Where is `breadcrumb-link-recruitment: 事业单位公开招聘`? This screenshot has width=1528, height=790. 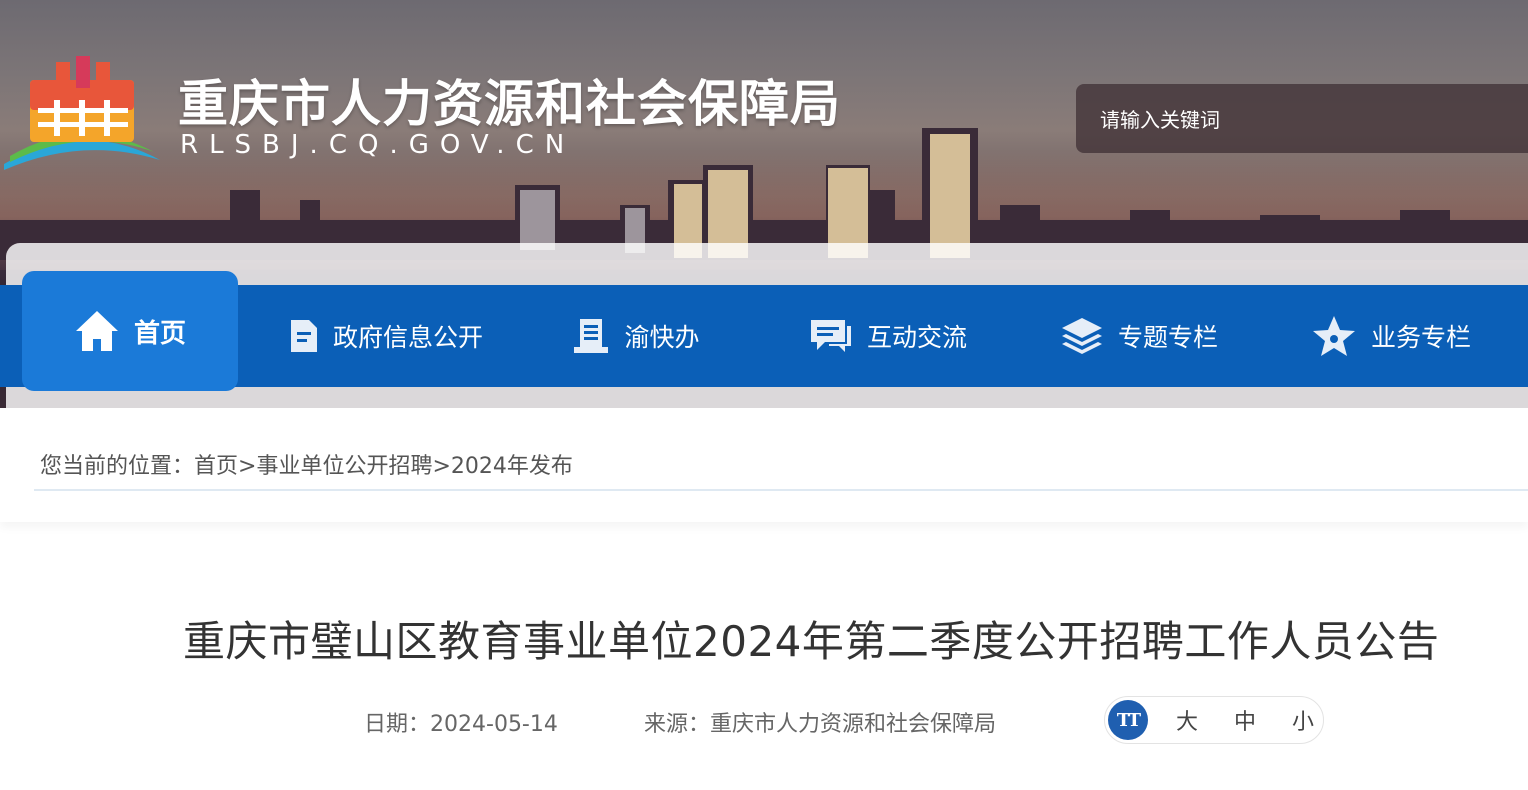
breadcrumb-link-recruitment: 事业单位公开招聘 is located at coordinates (344, 466).